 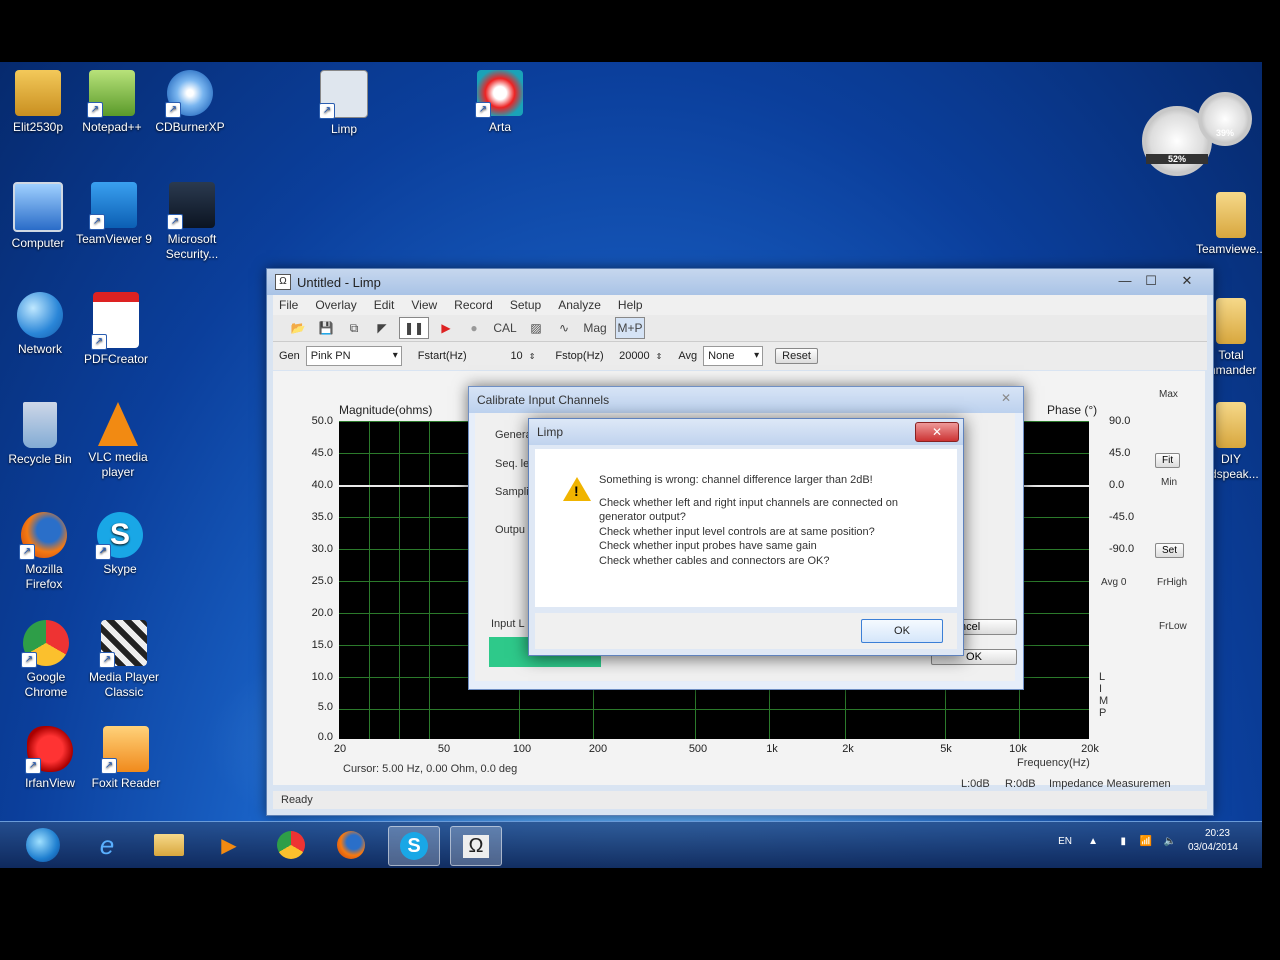 I want to click on menu-edit: Edit, so click(x=384, y=305).